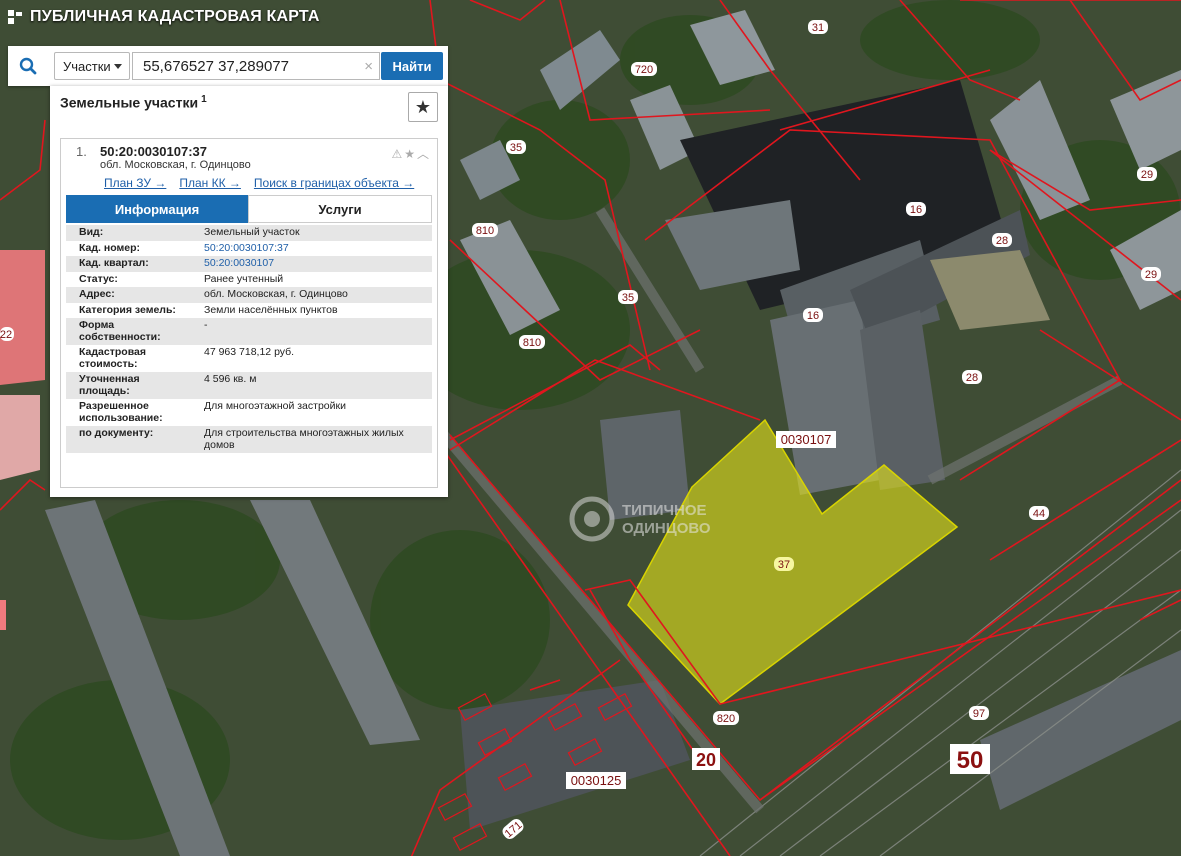 Image resolution: width=1181 pixels, height=856 pixels. I want to click on svg-text: 720, so click(644, 70).